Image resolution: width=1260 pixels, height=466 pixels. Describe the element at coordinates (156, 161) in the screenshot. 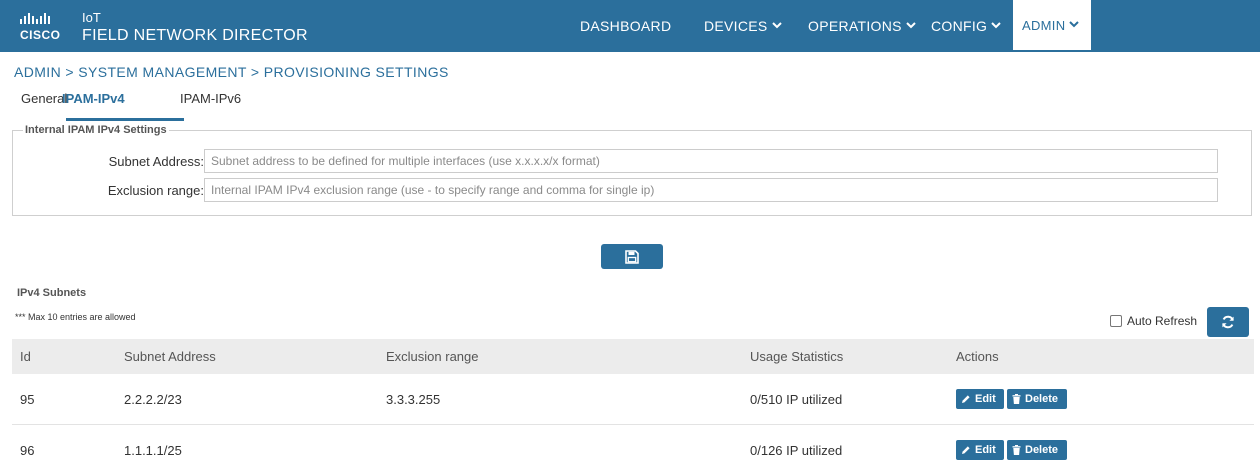

I see `subnet-address-label: Subnet Address:` at that location.